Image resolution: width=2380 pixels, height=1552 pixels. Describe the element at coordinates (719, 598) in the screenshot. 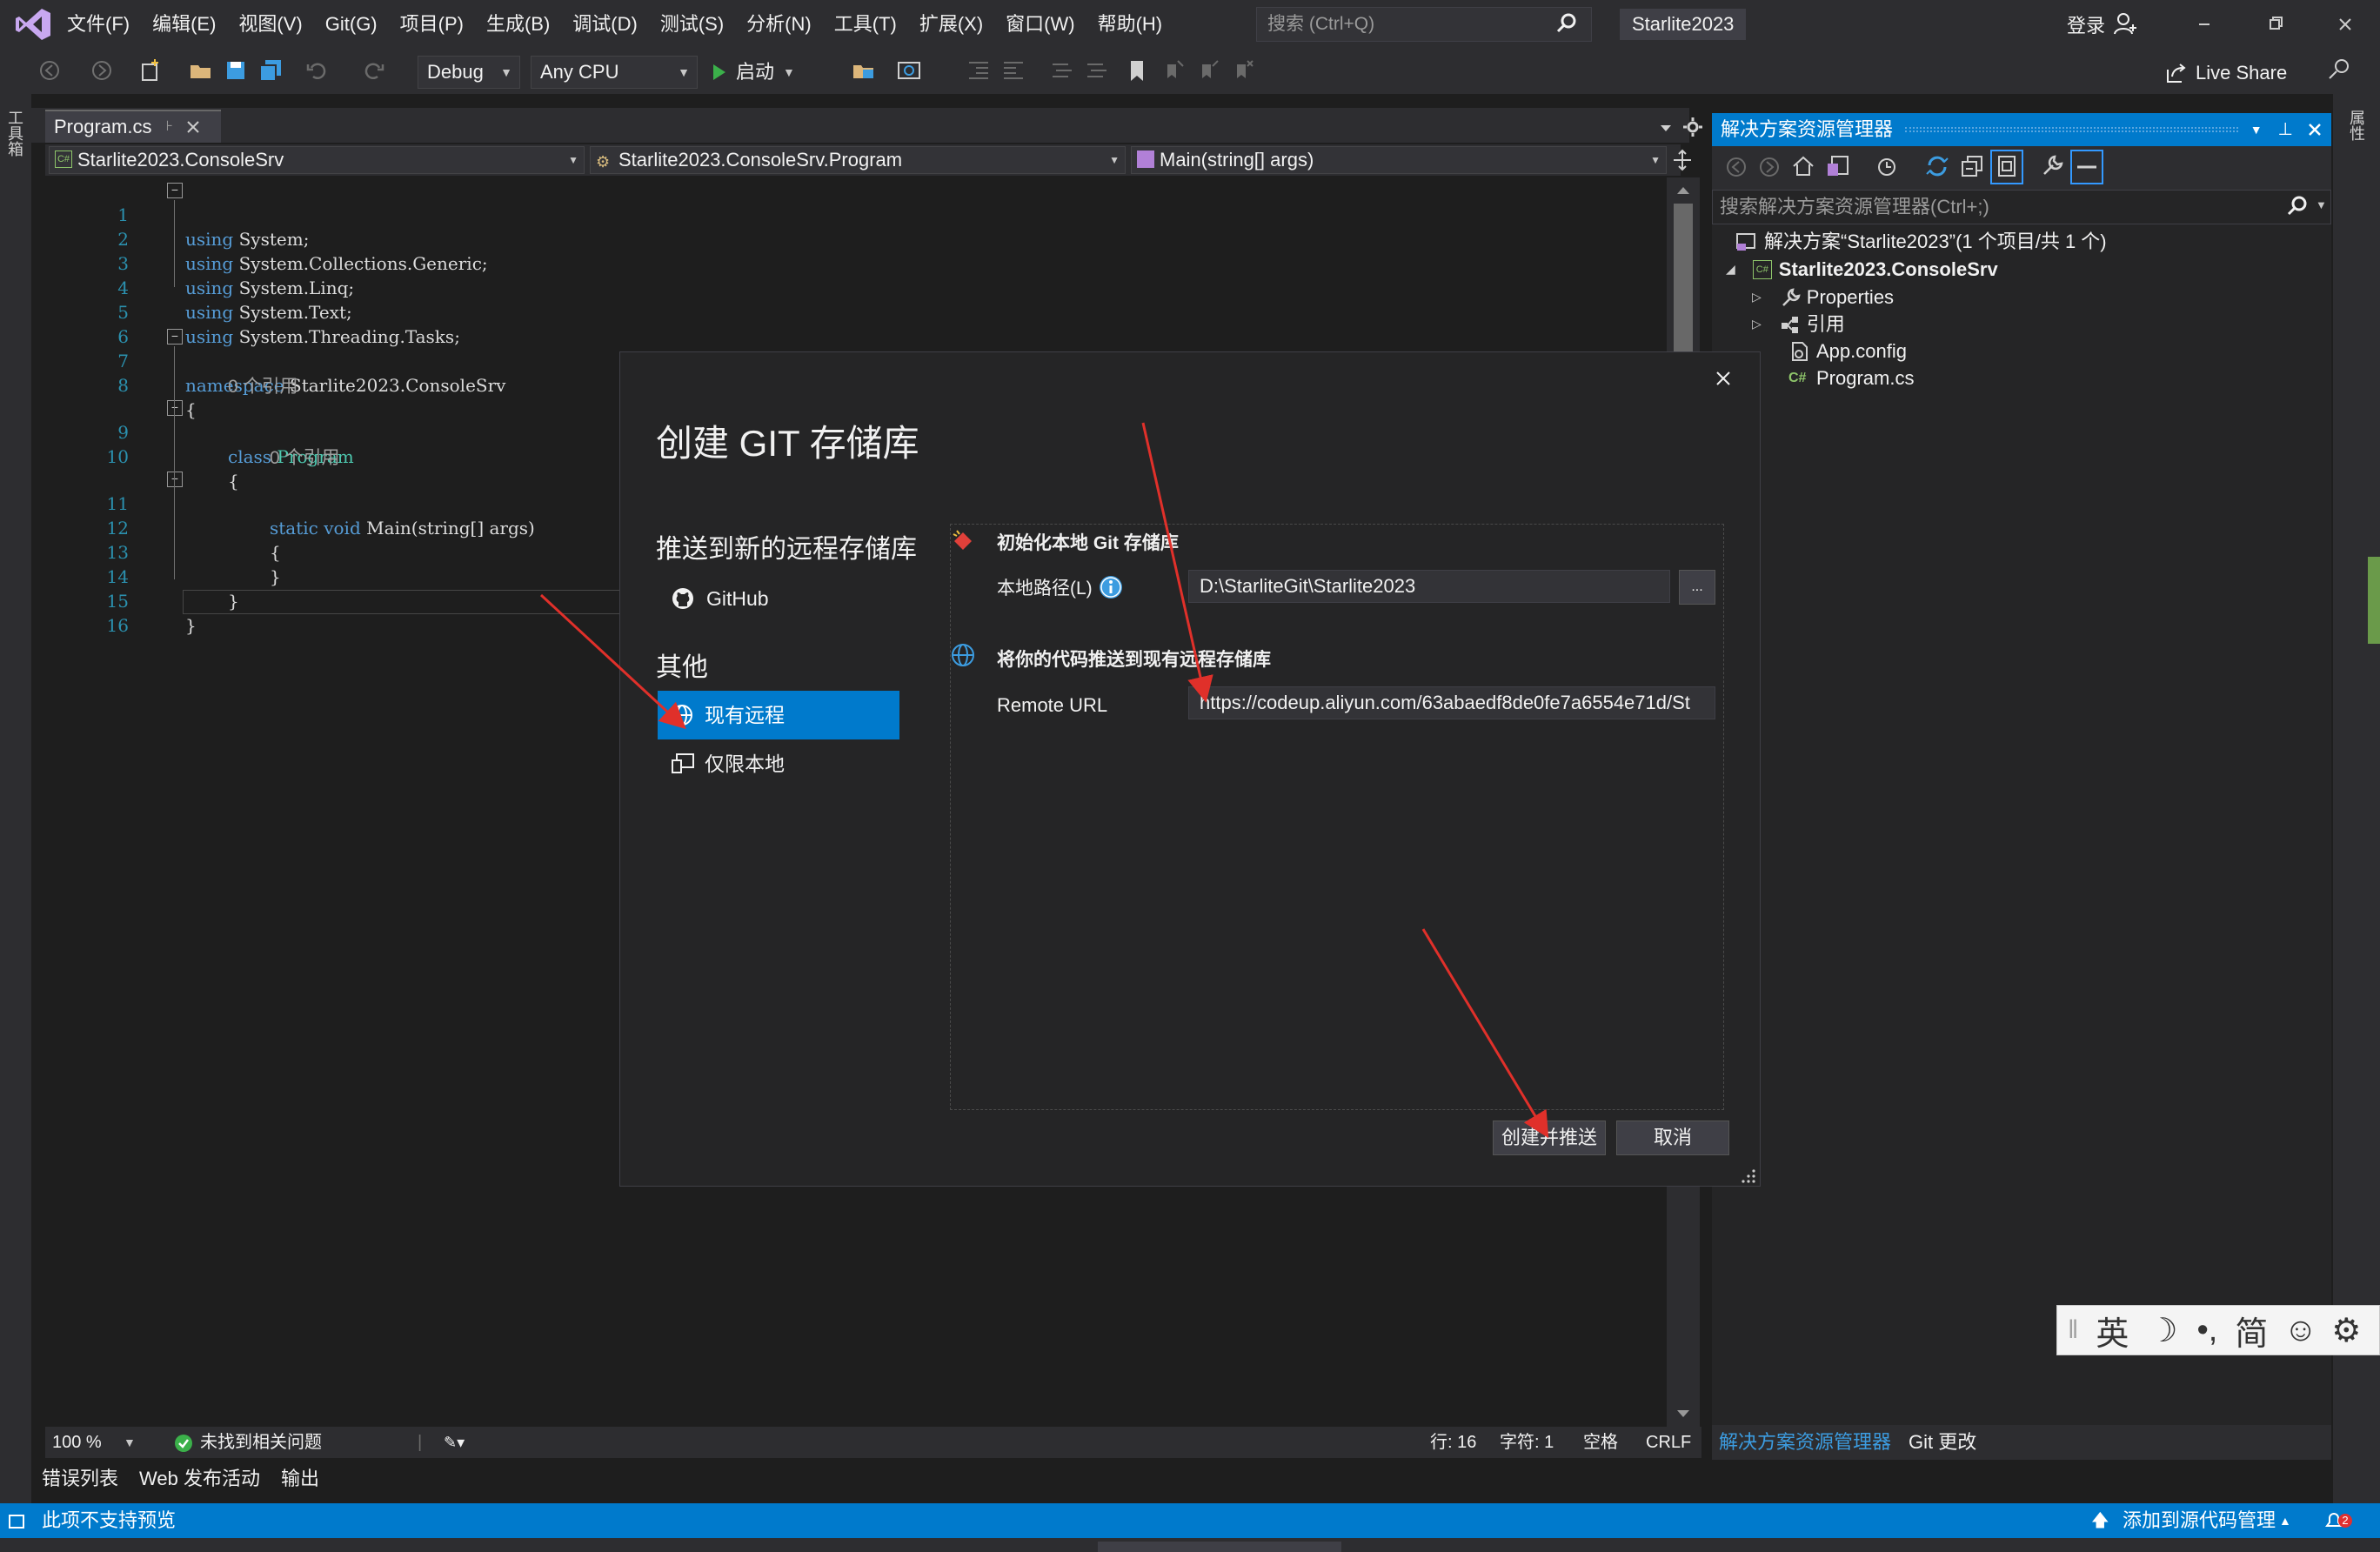

I see `github-option: GitHub` at that location.